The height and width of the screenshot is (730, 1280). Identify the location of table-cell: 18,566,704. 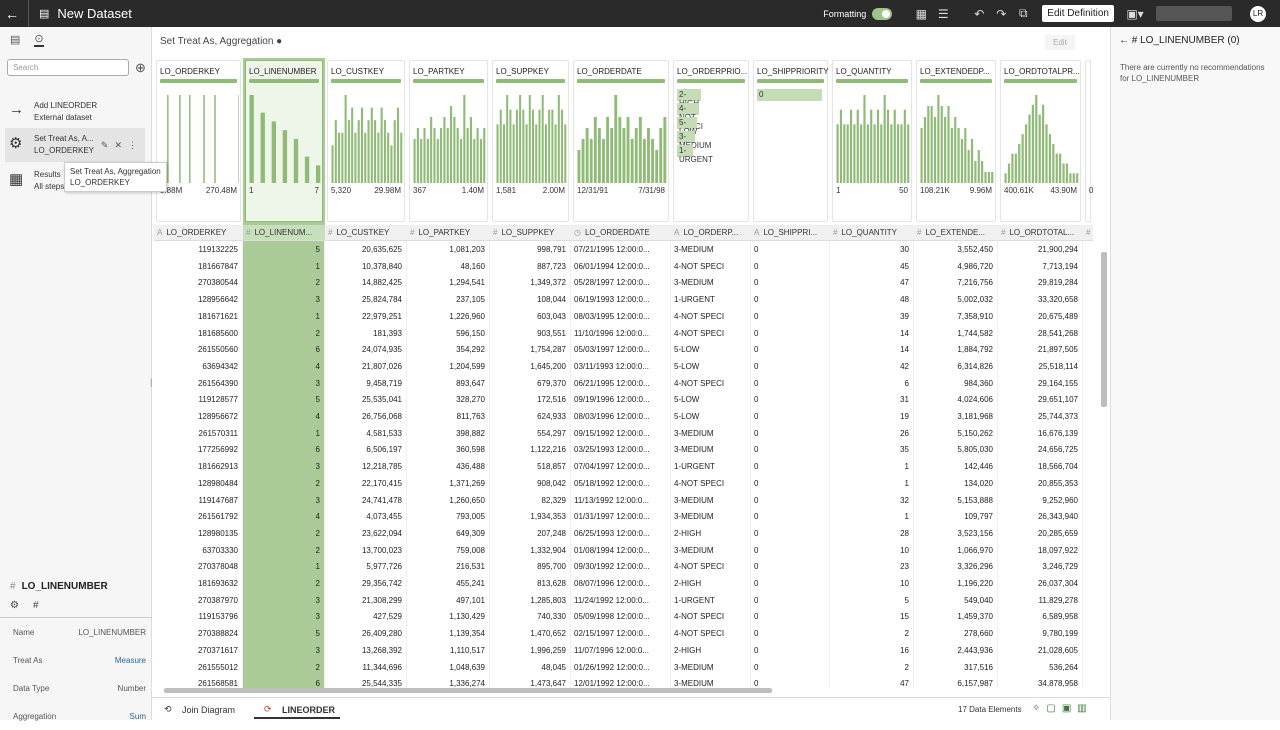
(1040, 467).